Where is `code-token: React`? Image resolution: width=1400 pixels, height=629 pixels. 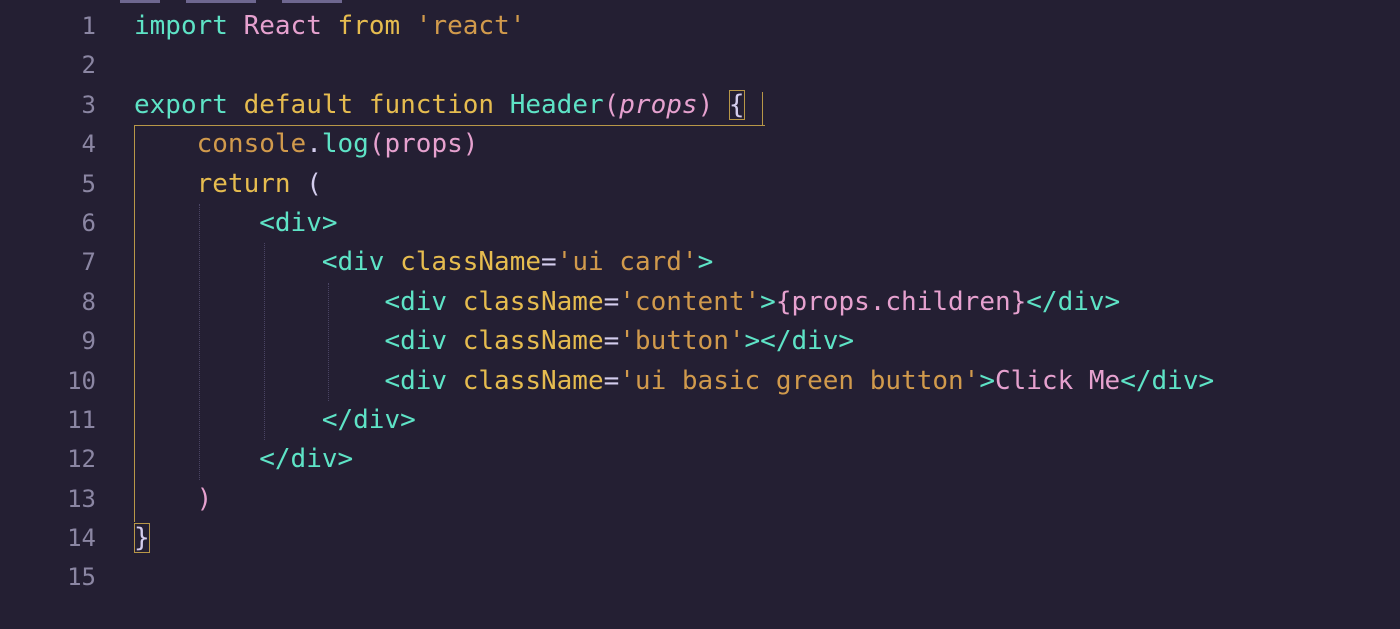
code-token: React is located at coordinates (282, 26).